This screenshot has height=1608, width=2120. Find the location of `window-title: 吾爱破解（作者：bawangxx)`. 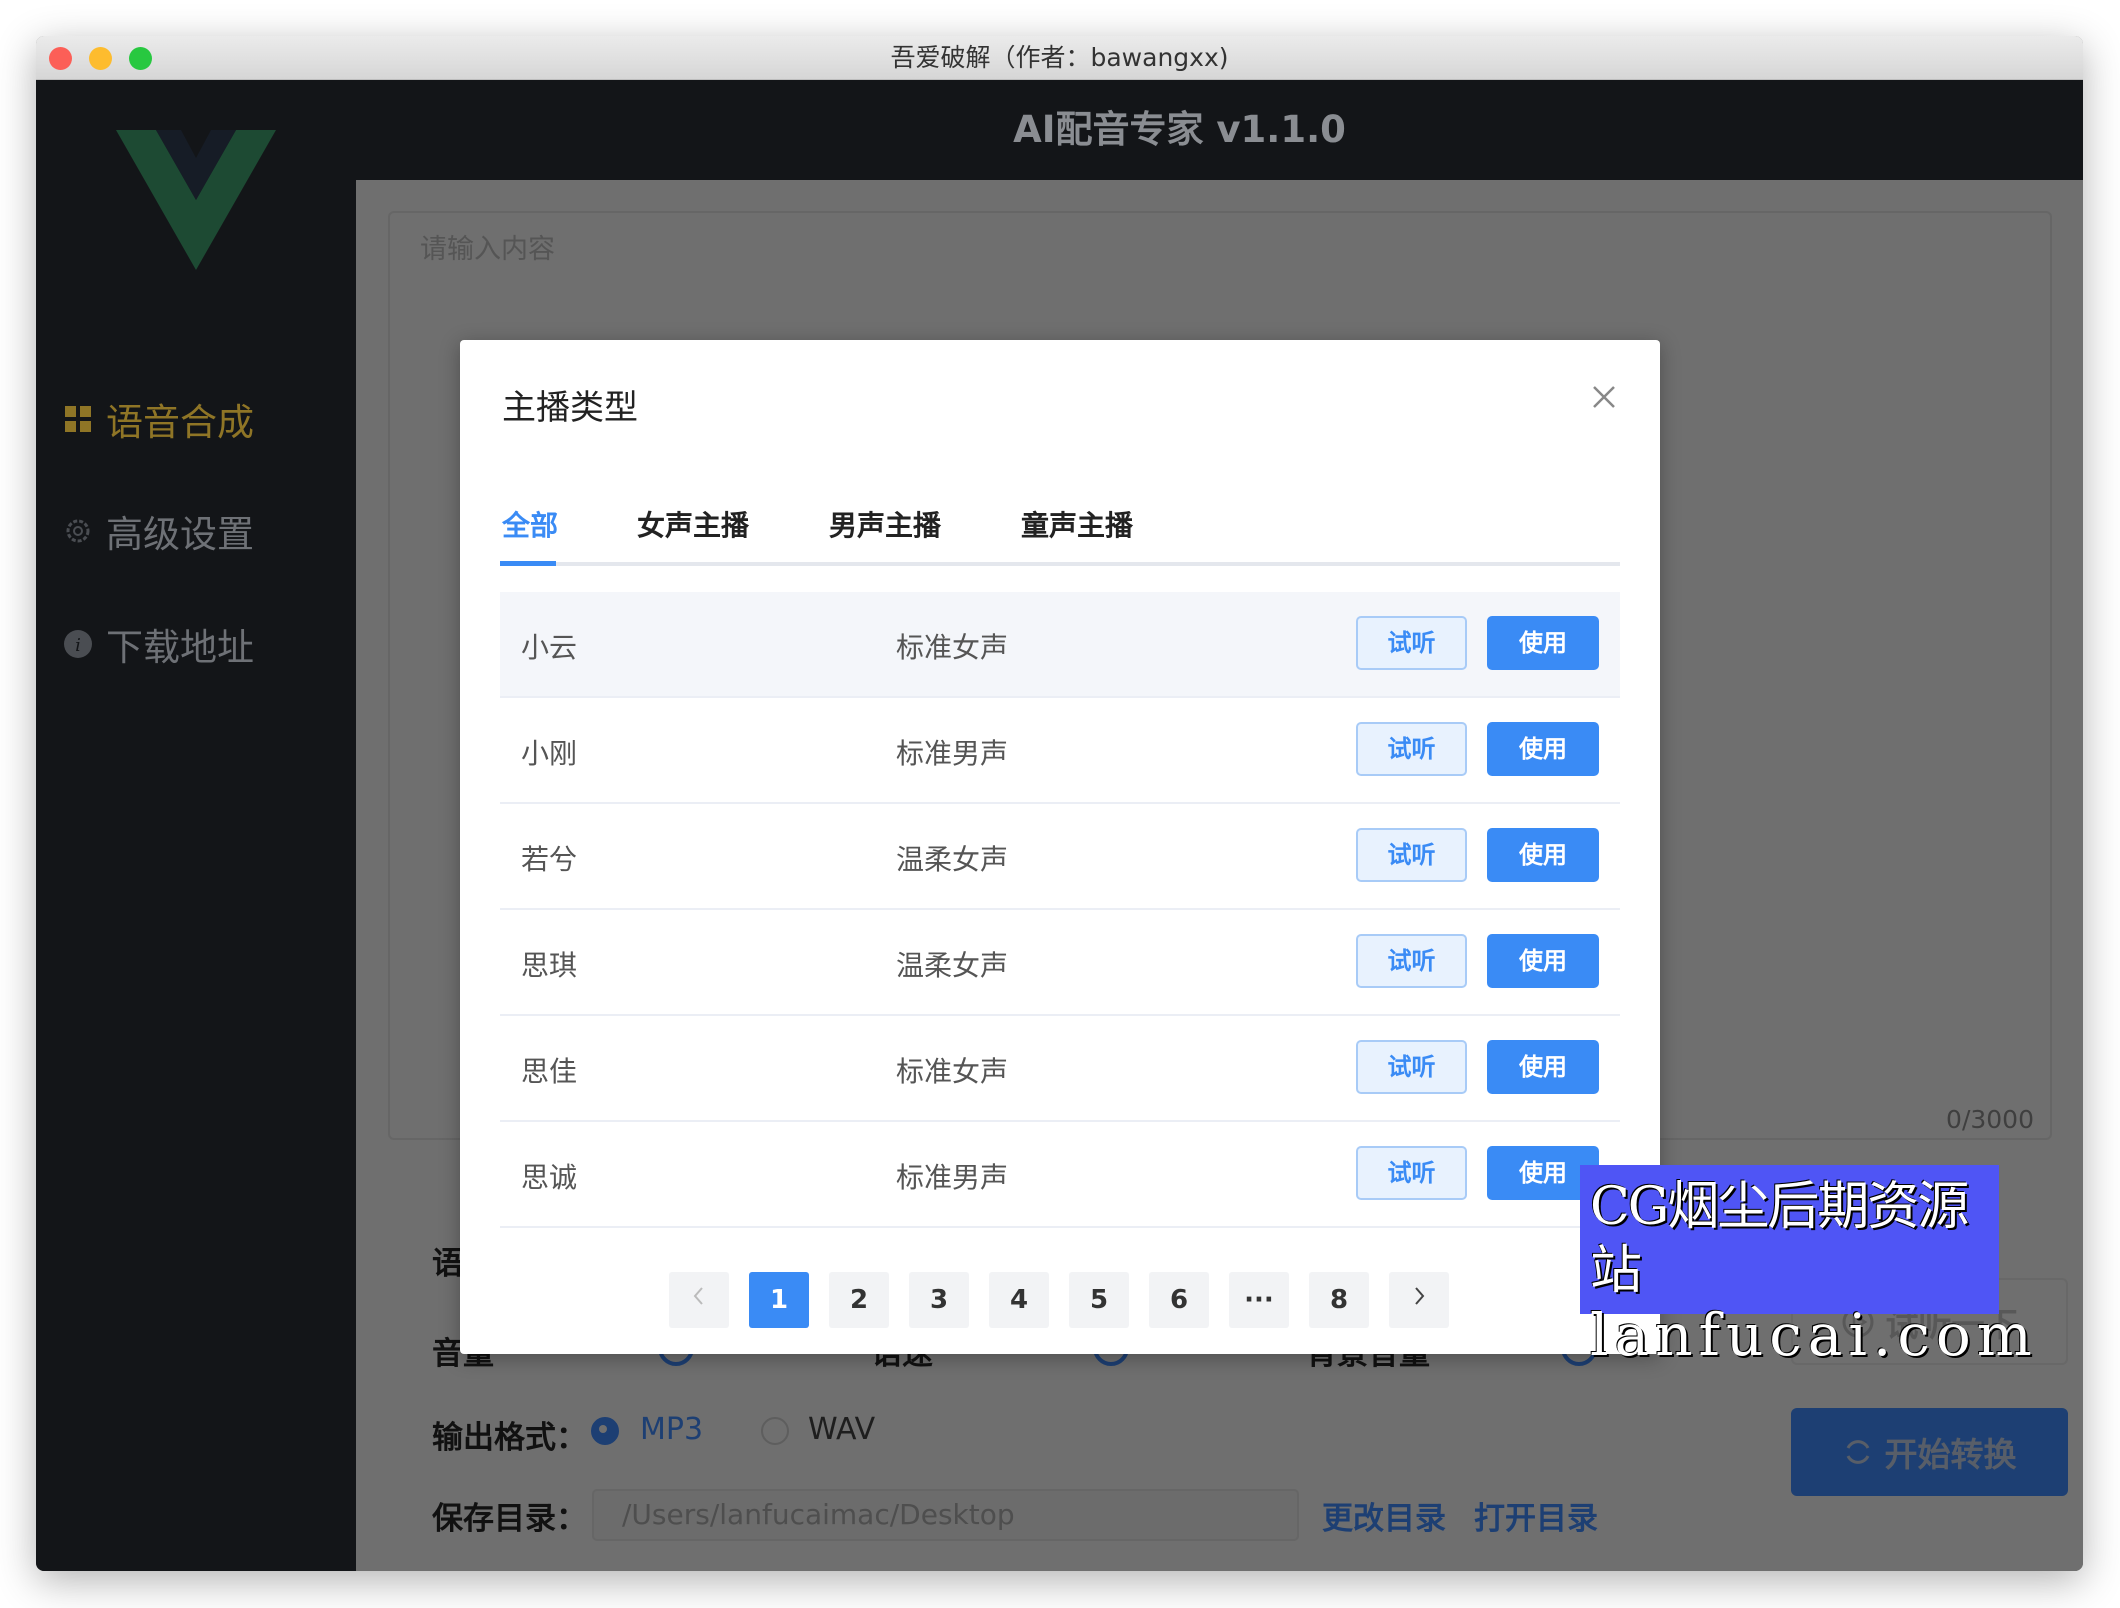

window-title: 吾爱破解（作者：bawangxx) is located at coordinates (1059, 57).